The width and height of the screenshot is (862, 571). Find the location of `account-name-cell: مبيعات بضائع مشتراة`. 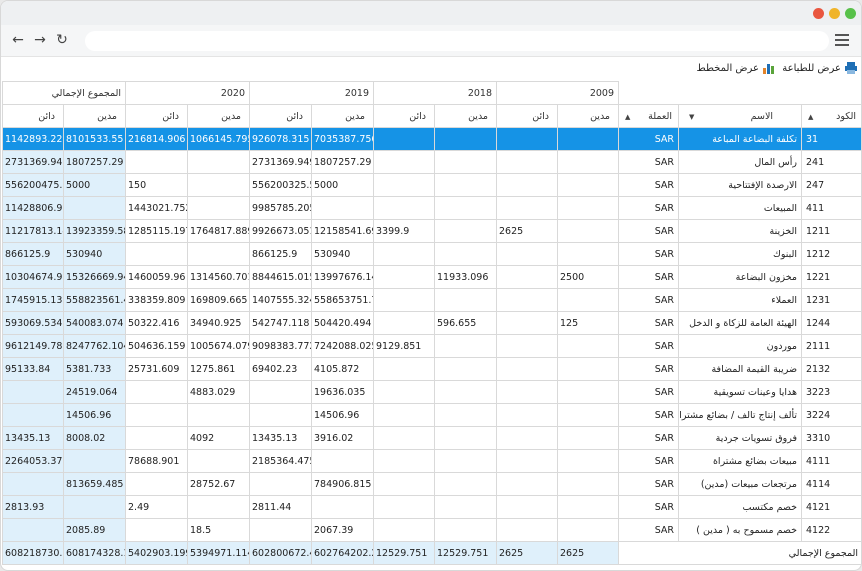

account-name-cell: مبيعات بضائع مشتراة is located at coordinates (740, 461).